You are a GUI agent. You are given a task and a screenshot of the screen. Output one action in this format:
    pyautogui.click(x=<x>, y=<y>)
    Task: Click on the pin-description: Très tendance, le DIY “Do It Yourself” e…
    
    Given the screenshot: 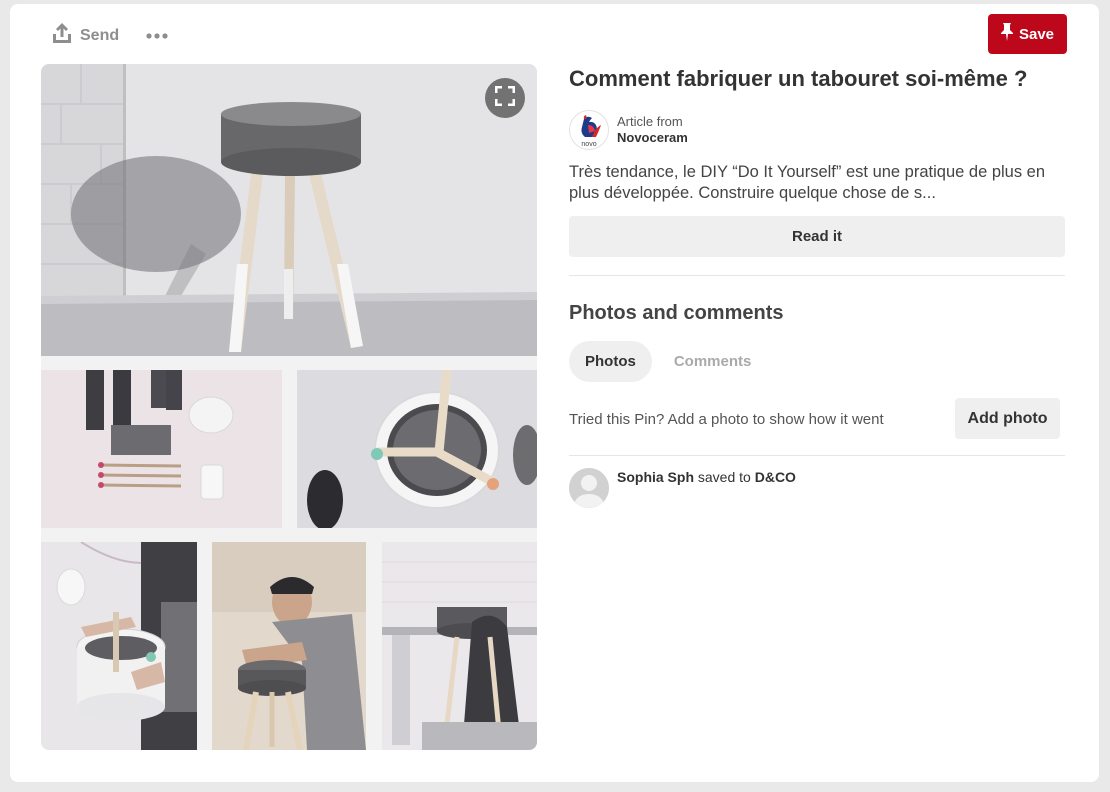 What is the action you would take?
    pyautogui.click(x=807, y=182)
    